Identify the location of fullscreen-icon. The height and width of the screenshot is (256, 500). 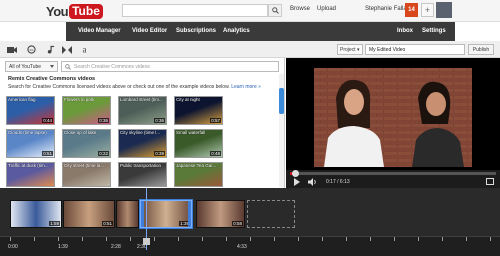
(490, 181).